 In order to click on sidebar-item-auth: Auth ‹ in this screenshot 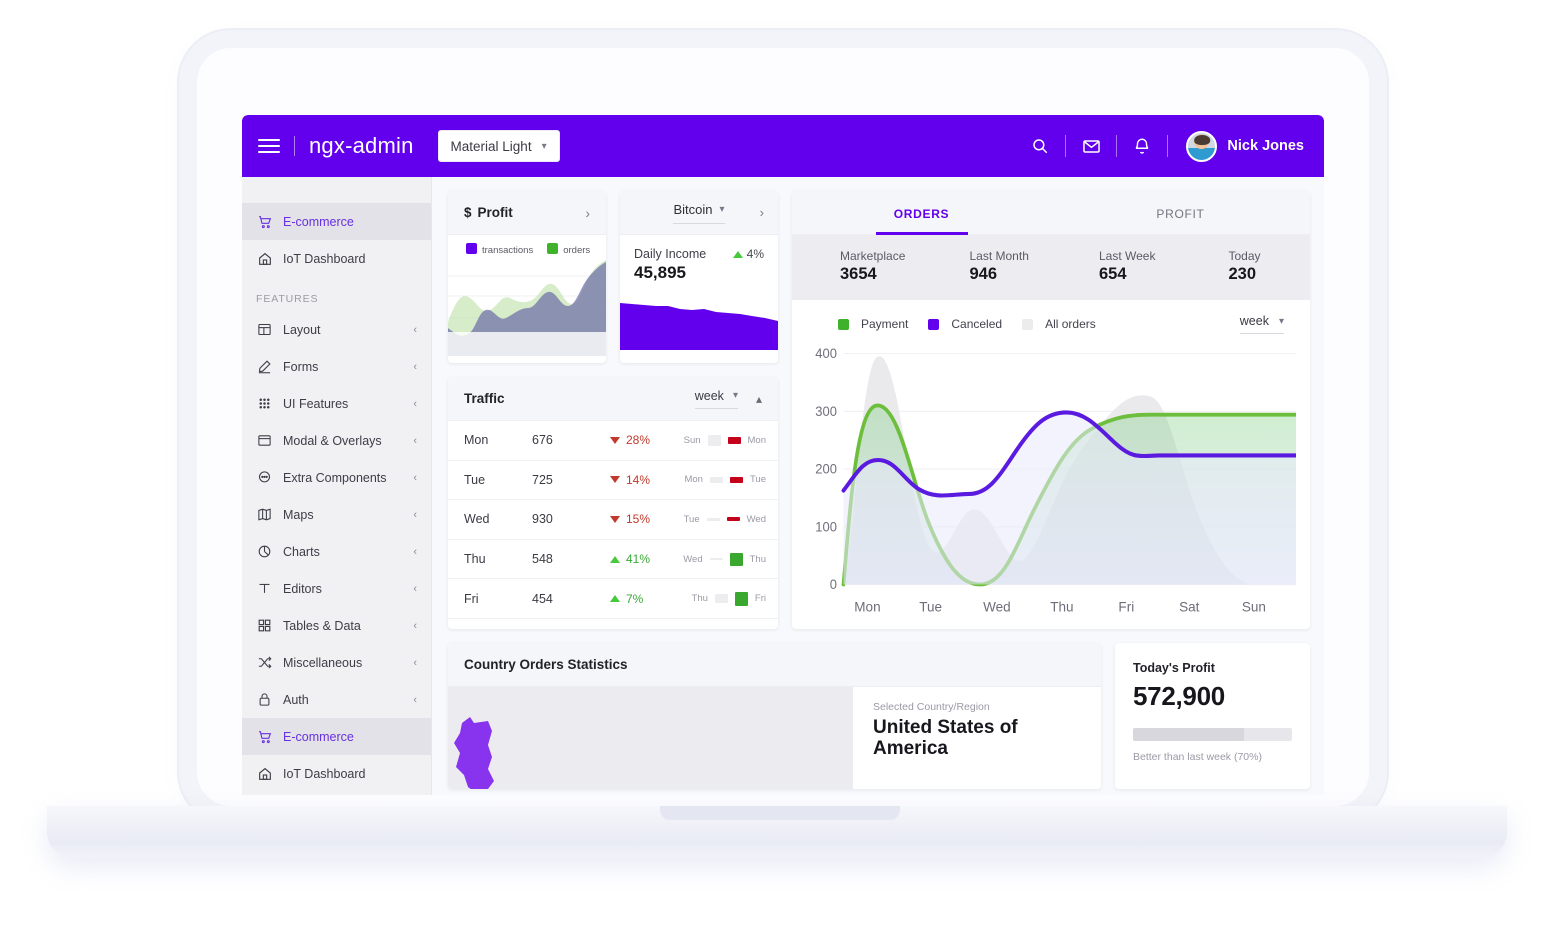, I will do `click(336, 699)`.